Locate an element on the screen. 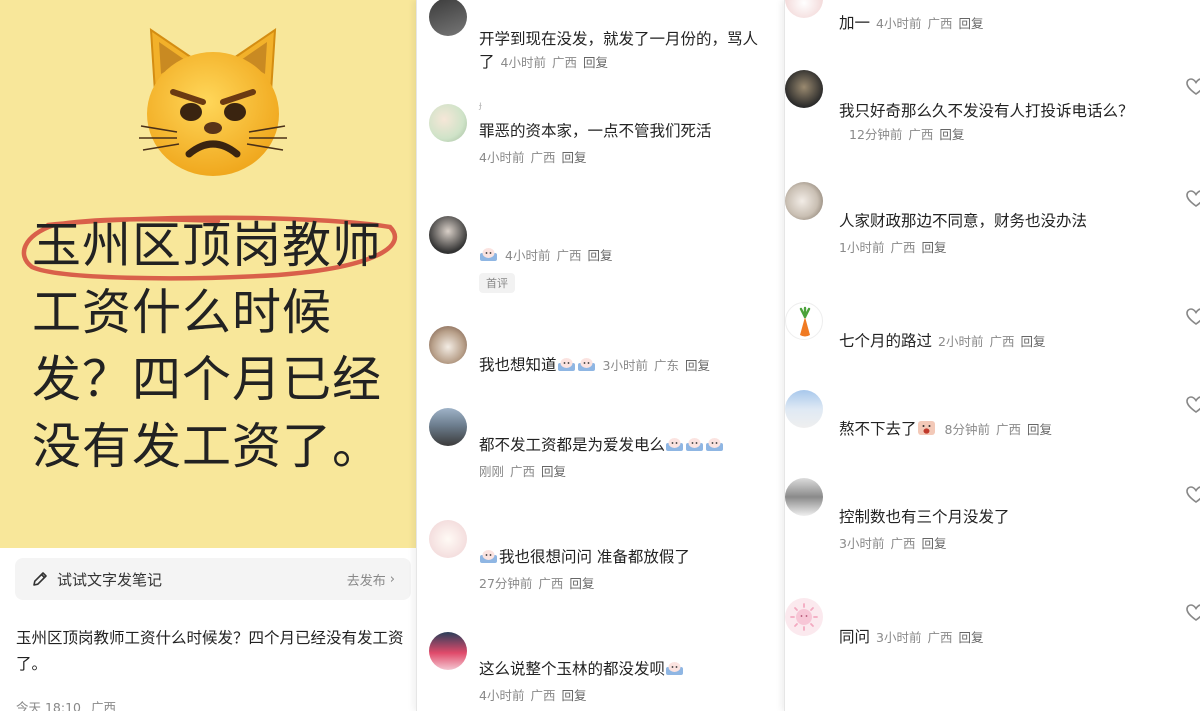 This screenshot has width=1200, height=711. comment-text: 熬不下去了 8分钟前 广西 回复 is located at coordinates (945, 429).